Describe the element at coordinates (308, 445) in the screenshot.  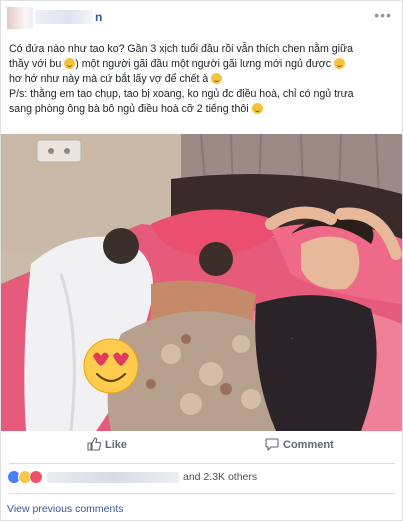
I see `comment-label: Comment` at that location.